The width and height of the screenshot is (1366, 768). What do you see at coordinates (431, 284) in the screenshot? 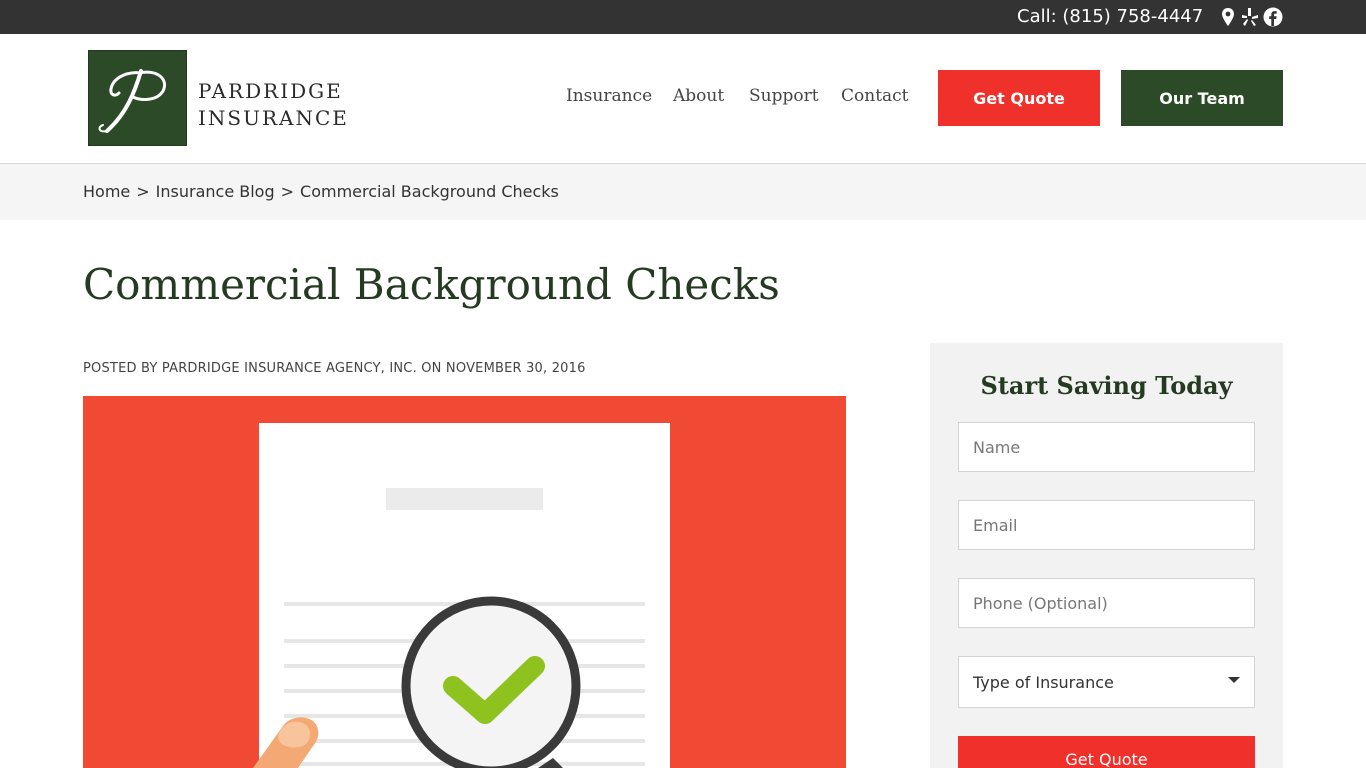
I see `page-title: Commercial Background Checks` at bounding box center [431, 284].